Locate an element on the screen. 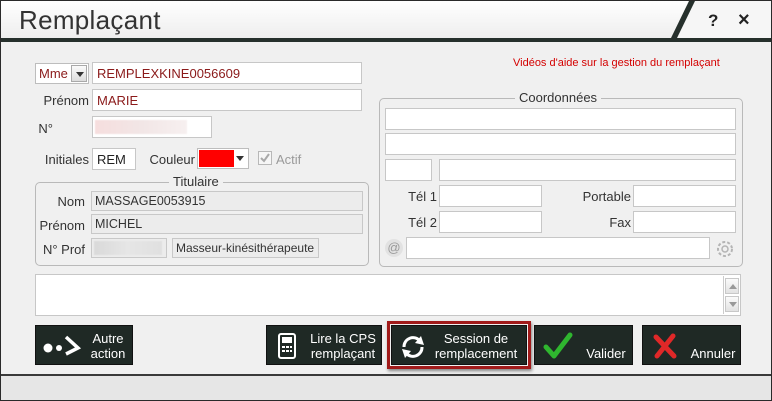 The image size is (772, 401). valider-button: Valider is located at coordinates (583, 345).